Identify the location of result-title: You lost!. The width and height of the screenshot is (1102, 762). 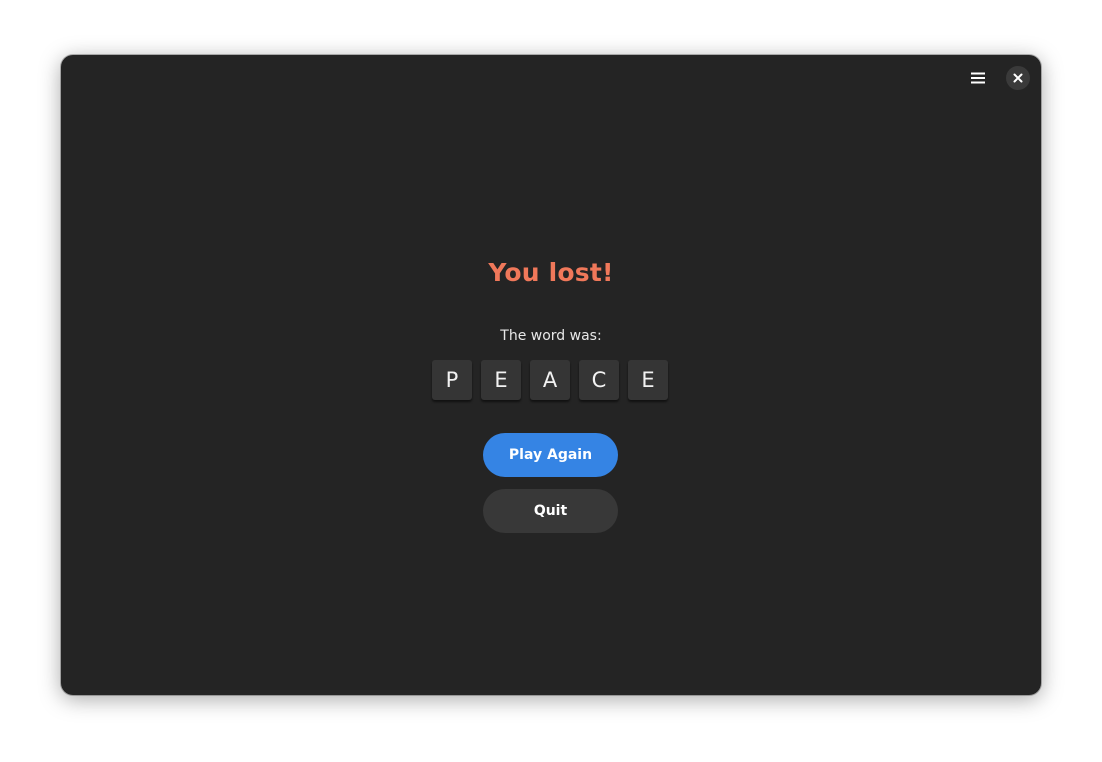
(551, 272).